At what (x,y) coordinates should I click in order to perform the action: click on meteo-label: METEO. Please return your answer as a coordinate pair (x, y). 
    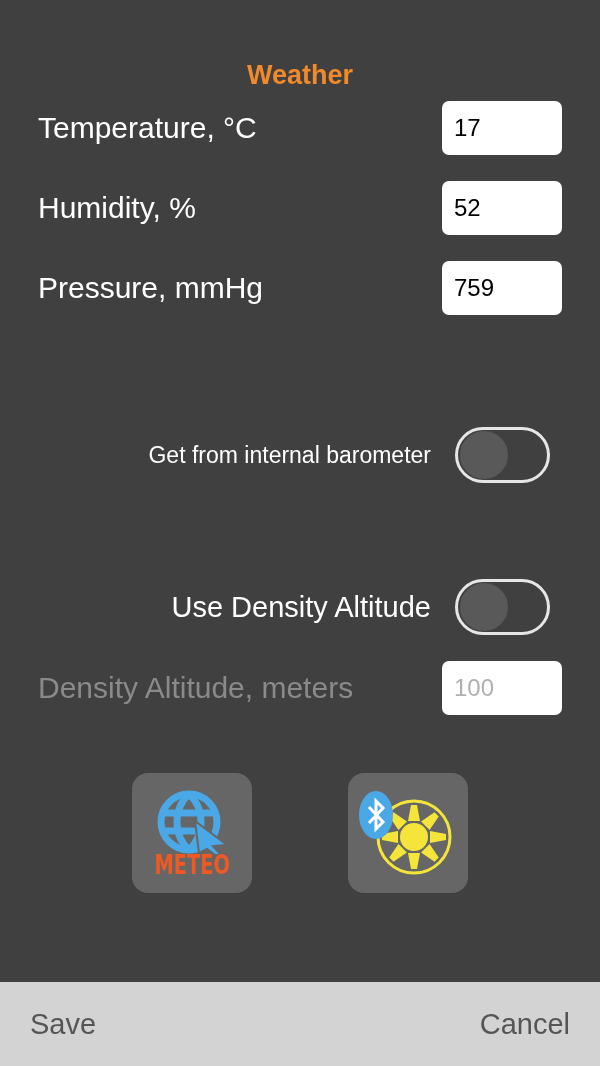
    Looking at the image, I should click on (192, 864).